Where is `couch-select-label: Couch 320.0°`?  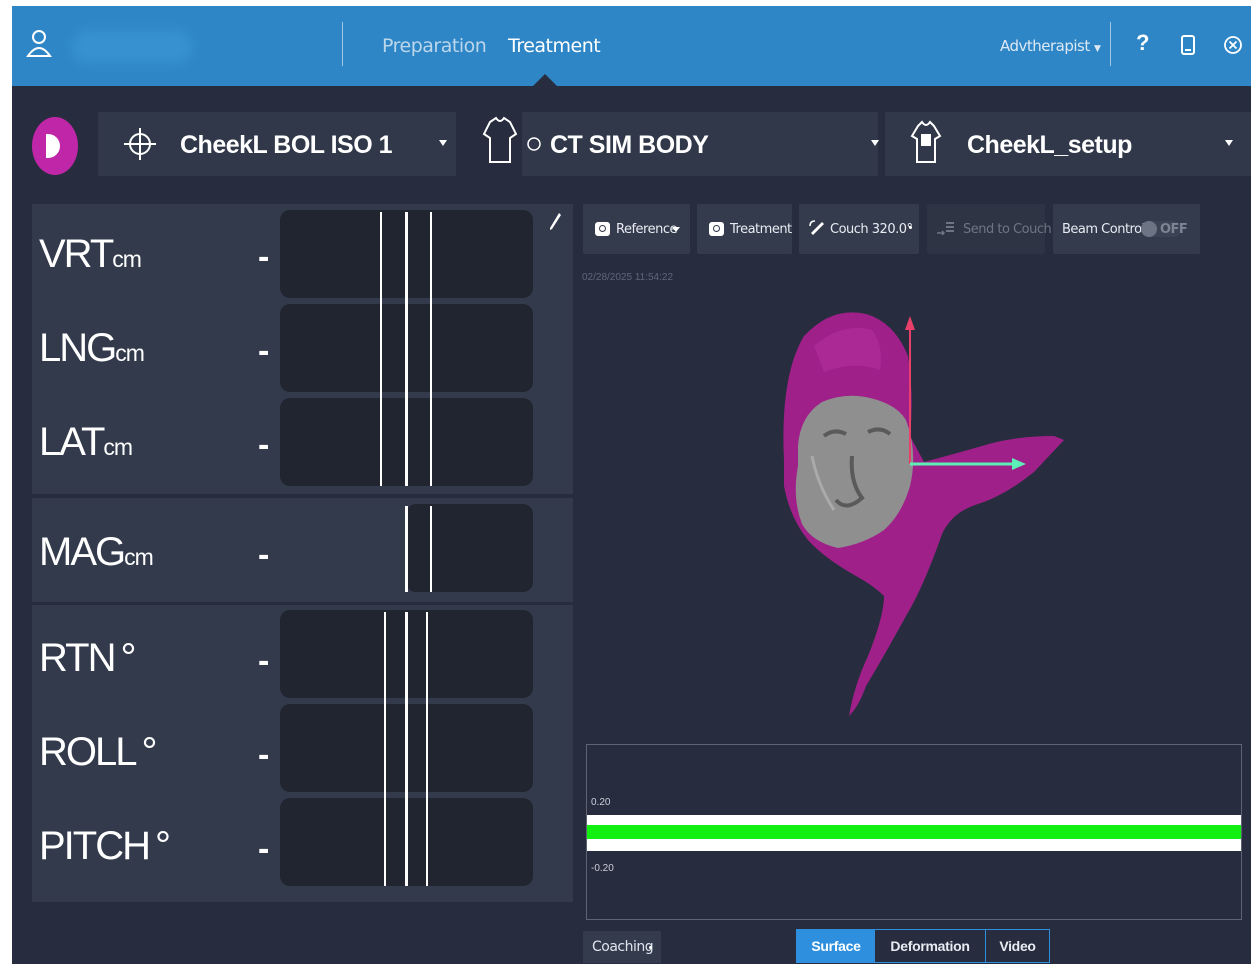 couch-select-label: Couch 320.0° is located at coordinates (871, 229).